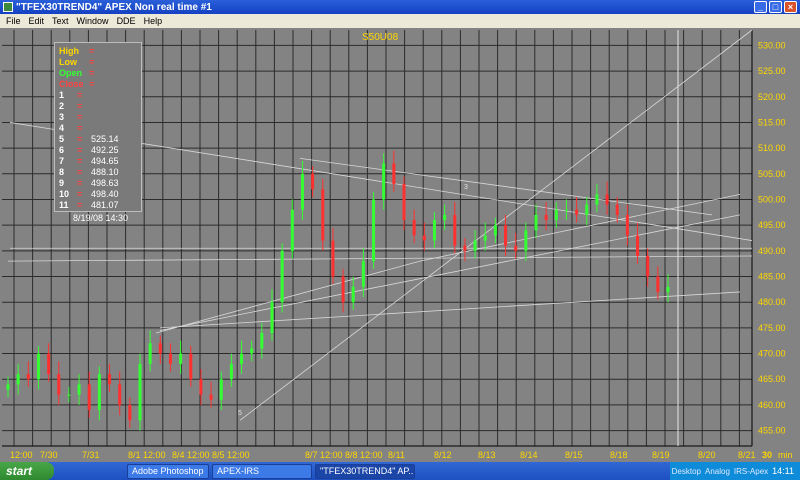 The height and width of the screenshot is (480, 800). What do you see at coordinates (153, 21) in the screenshot?
I see `menu-help: Help` at bounding box center [153, 21].